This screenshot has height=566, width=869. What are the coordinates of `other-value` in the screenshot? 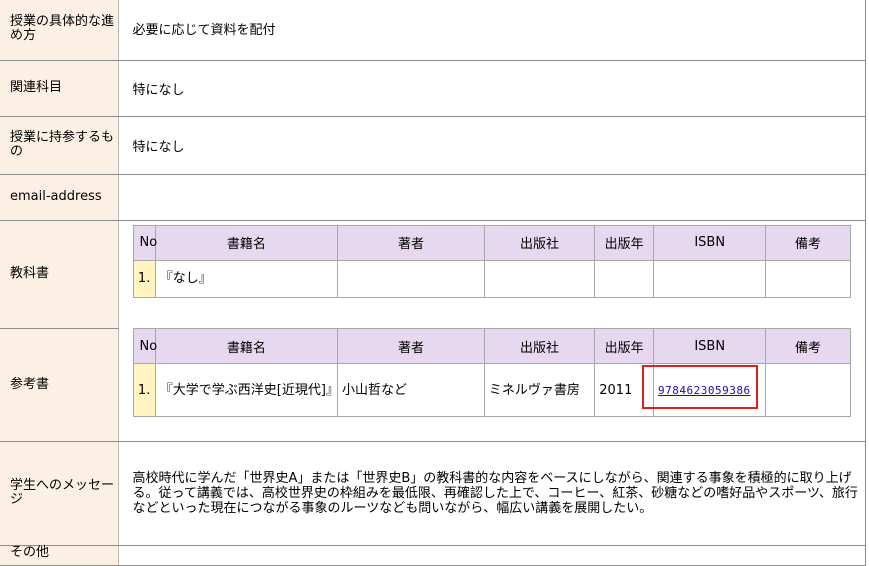 It's located at (492, 555).